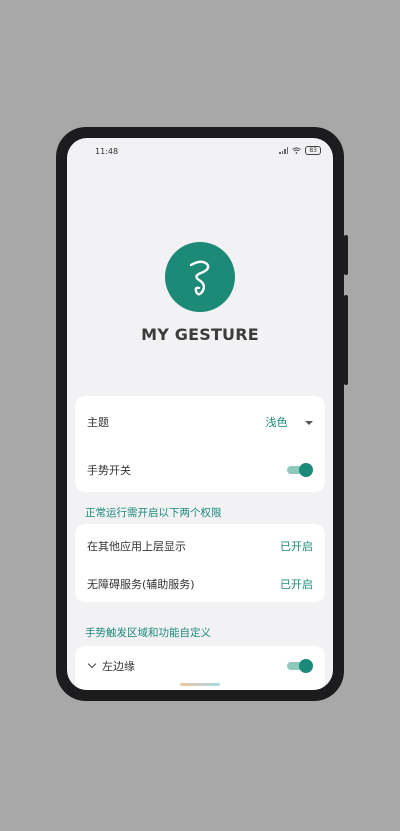 This screenshot has width=400, height=831. Describe the element at coordinates (107, 151) in the screenshot. I see `status-time: 11:48` at that location.